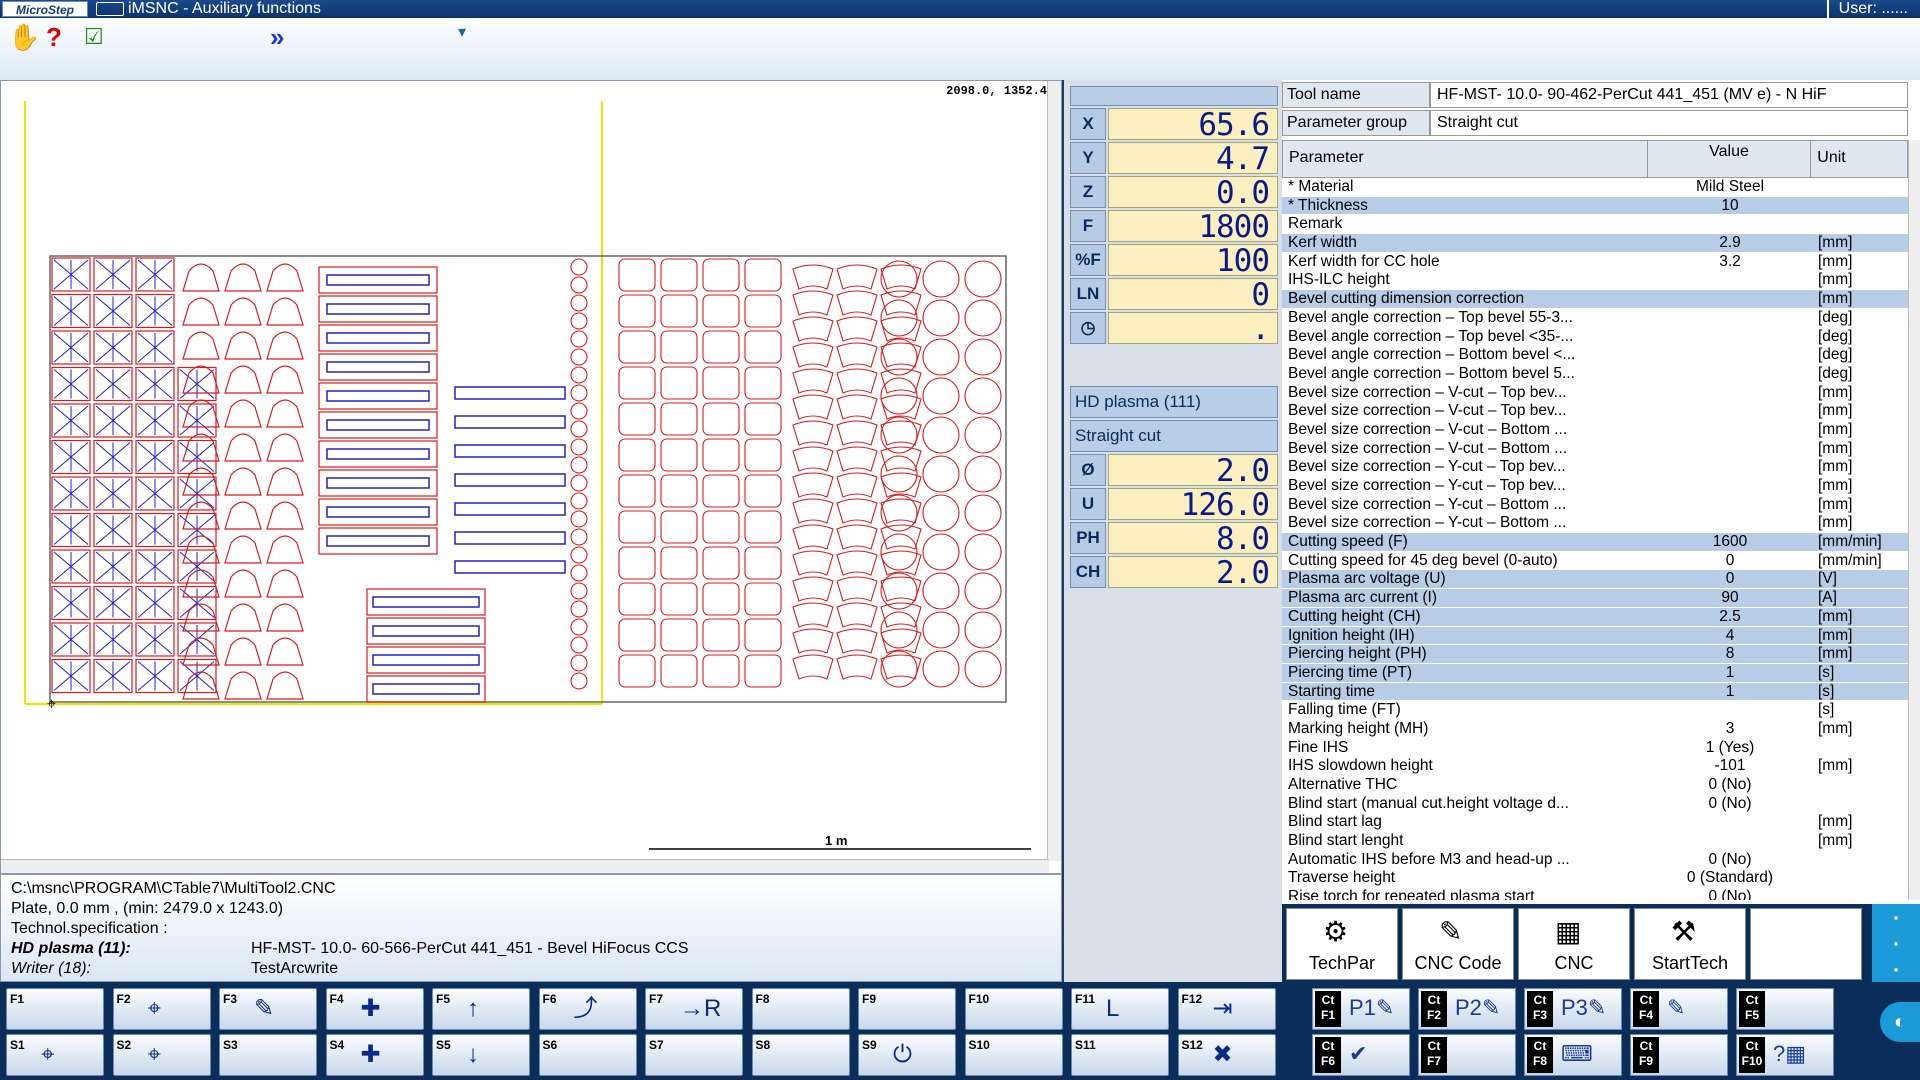 Image resolution: width=1920 pixels, height=1080 pixels. Describe the element at coordinates (579, 321) in the screenshot. I see `part-small-circle` at that location.